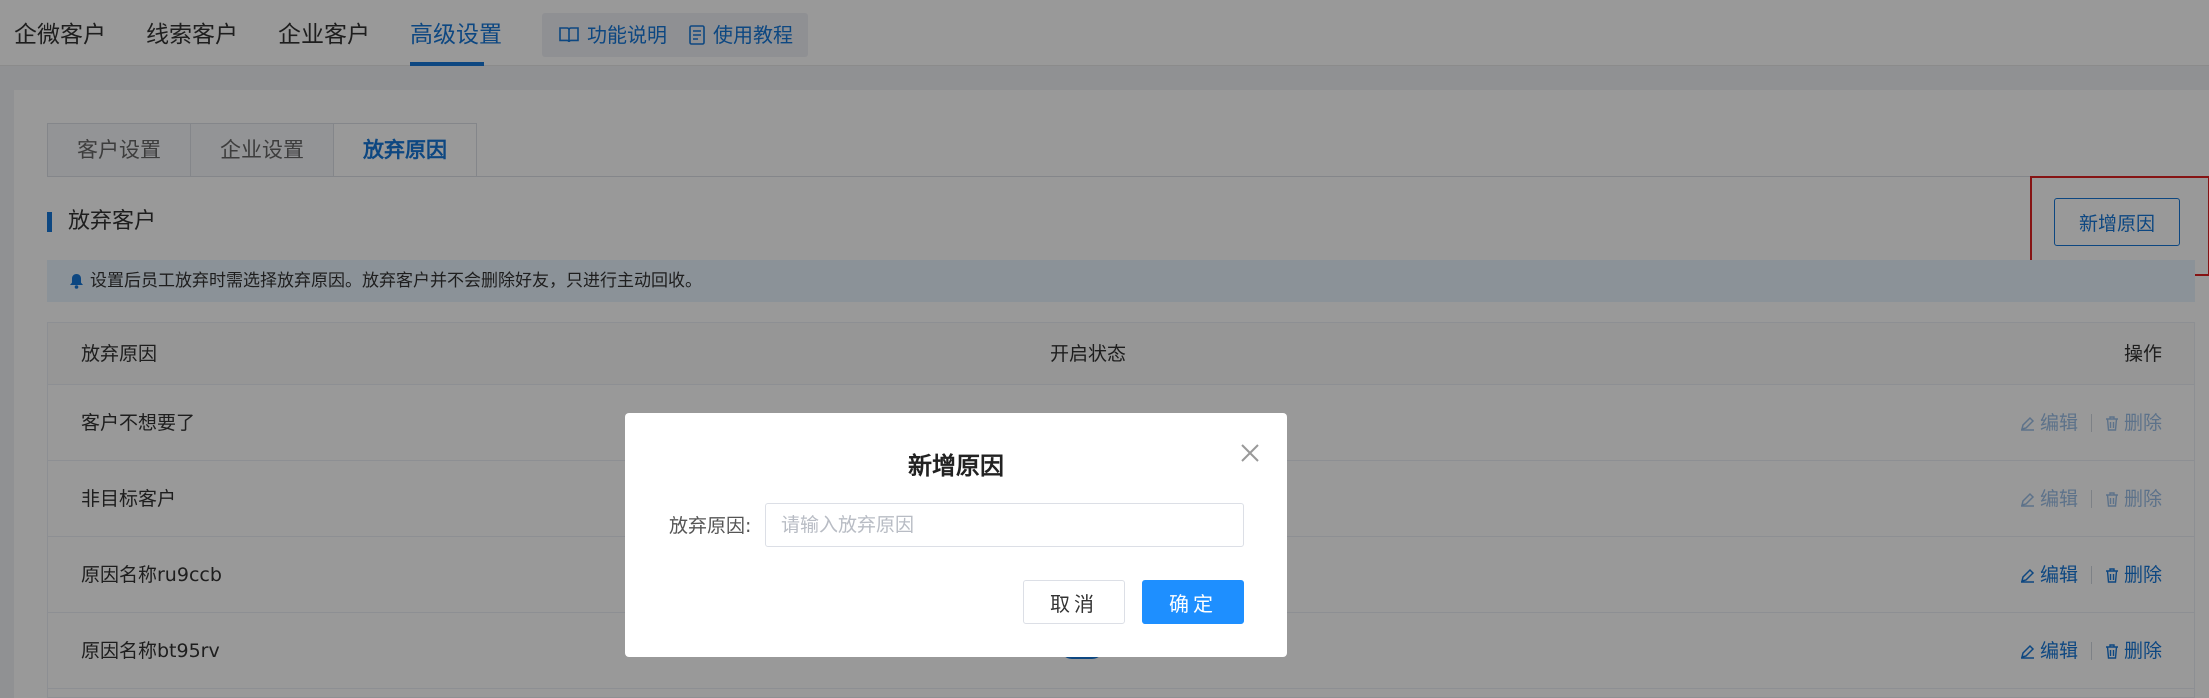 This screenshot has height=698, width=2209. What do you see at coordinates (710, 526) in the screenshot?
I see `reason-field-label: 放弃原因:` at bounding box center [710, 526].